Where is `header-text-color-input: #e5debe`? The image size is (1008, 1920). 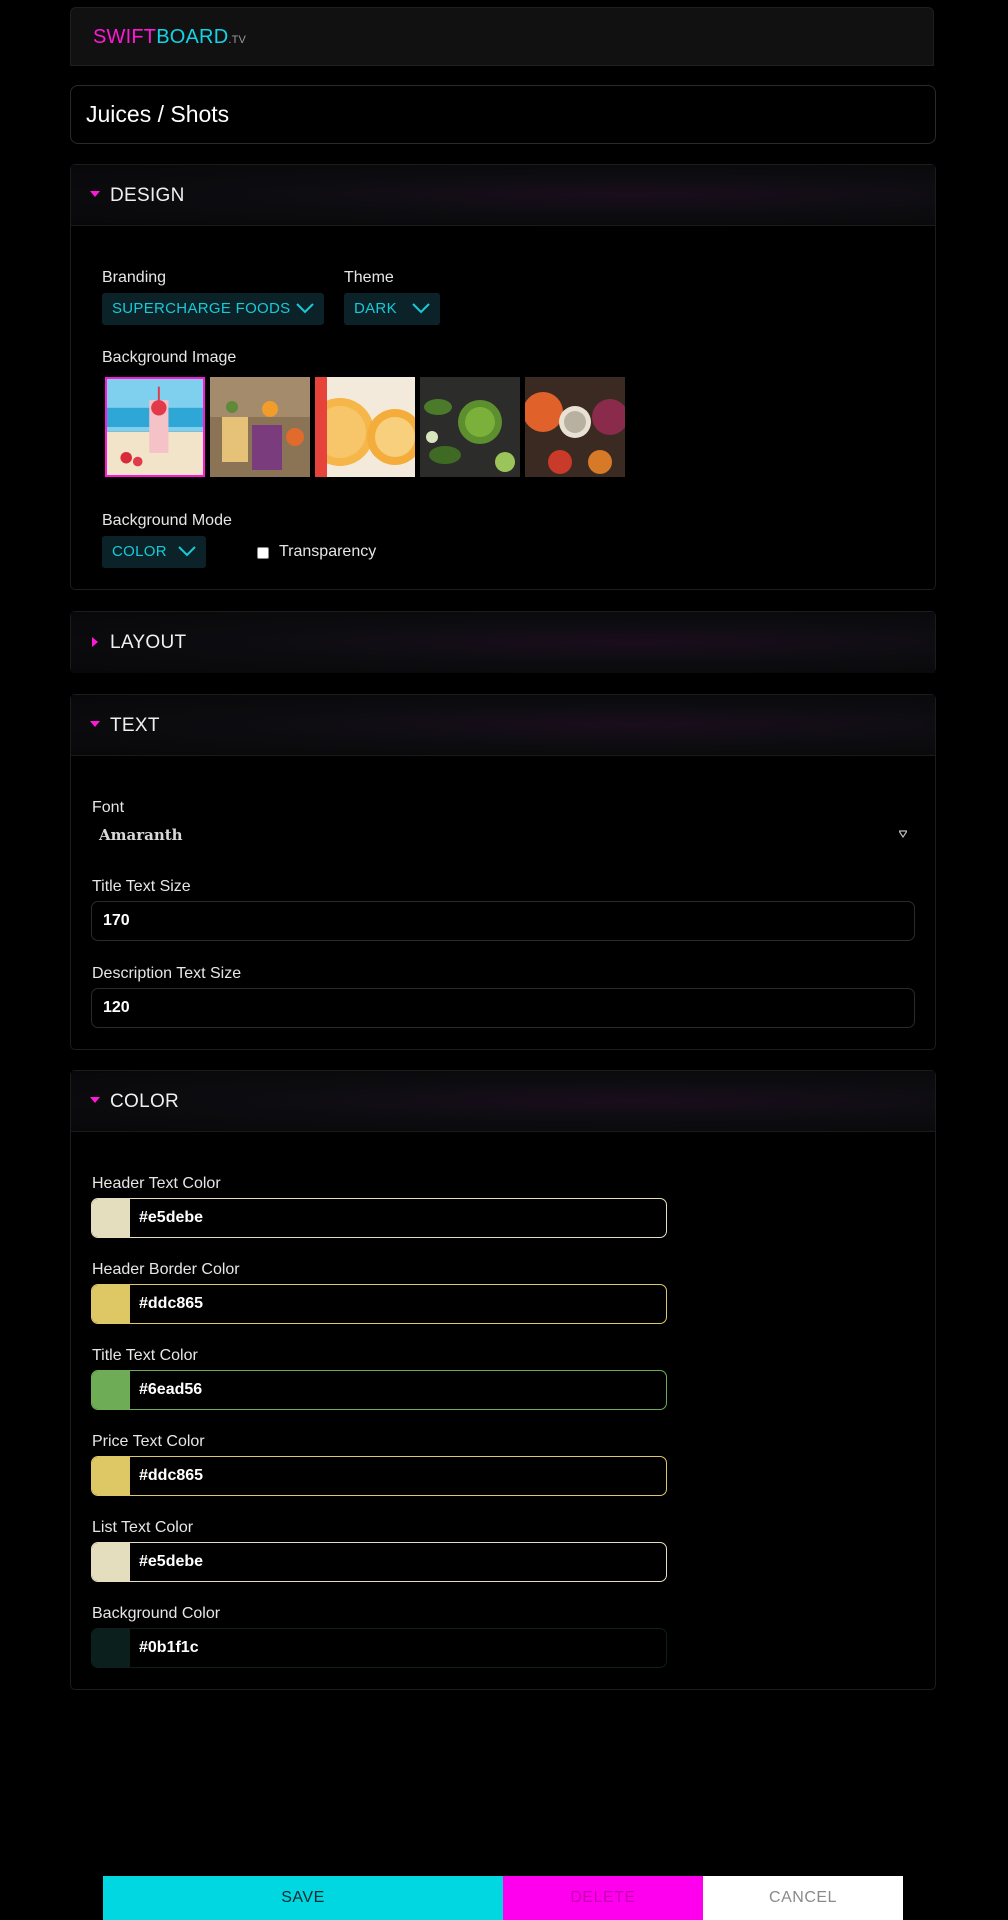 header-text-color-input: #e5debe is located at coordinates (379, 1218).